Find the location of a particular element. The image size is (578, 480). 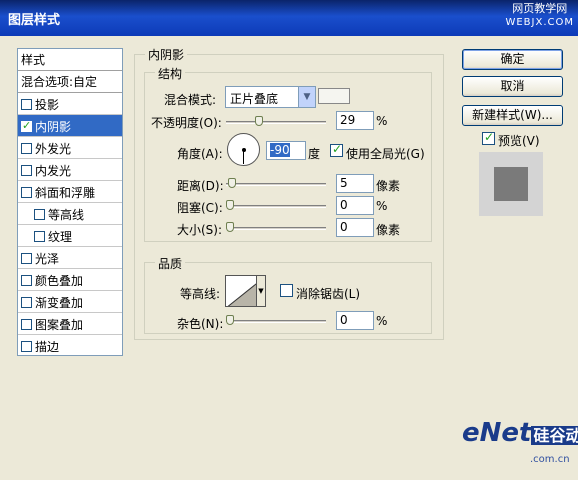

size-slider-track is located at coordinates (276, 228).